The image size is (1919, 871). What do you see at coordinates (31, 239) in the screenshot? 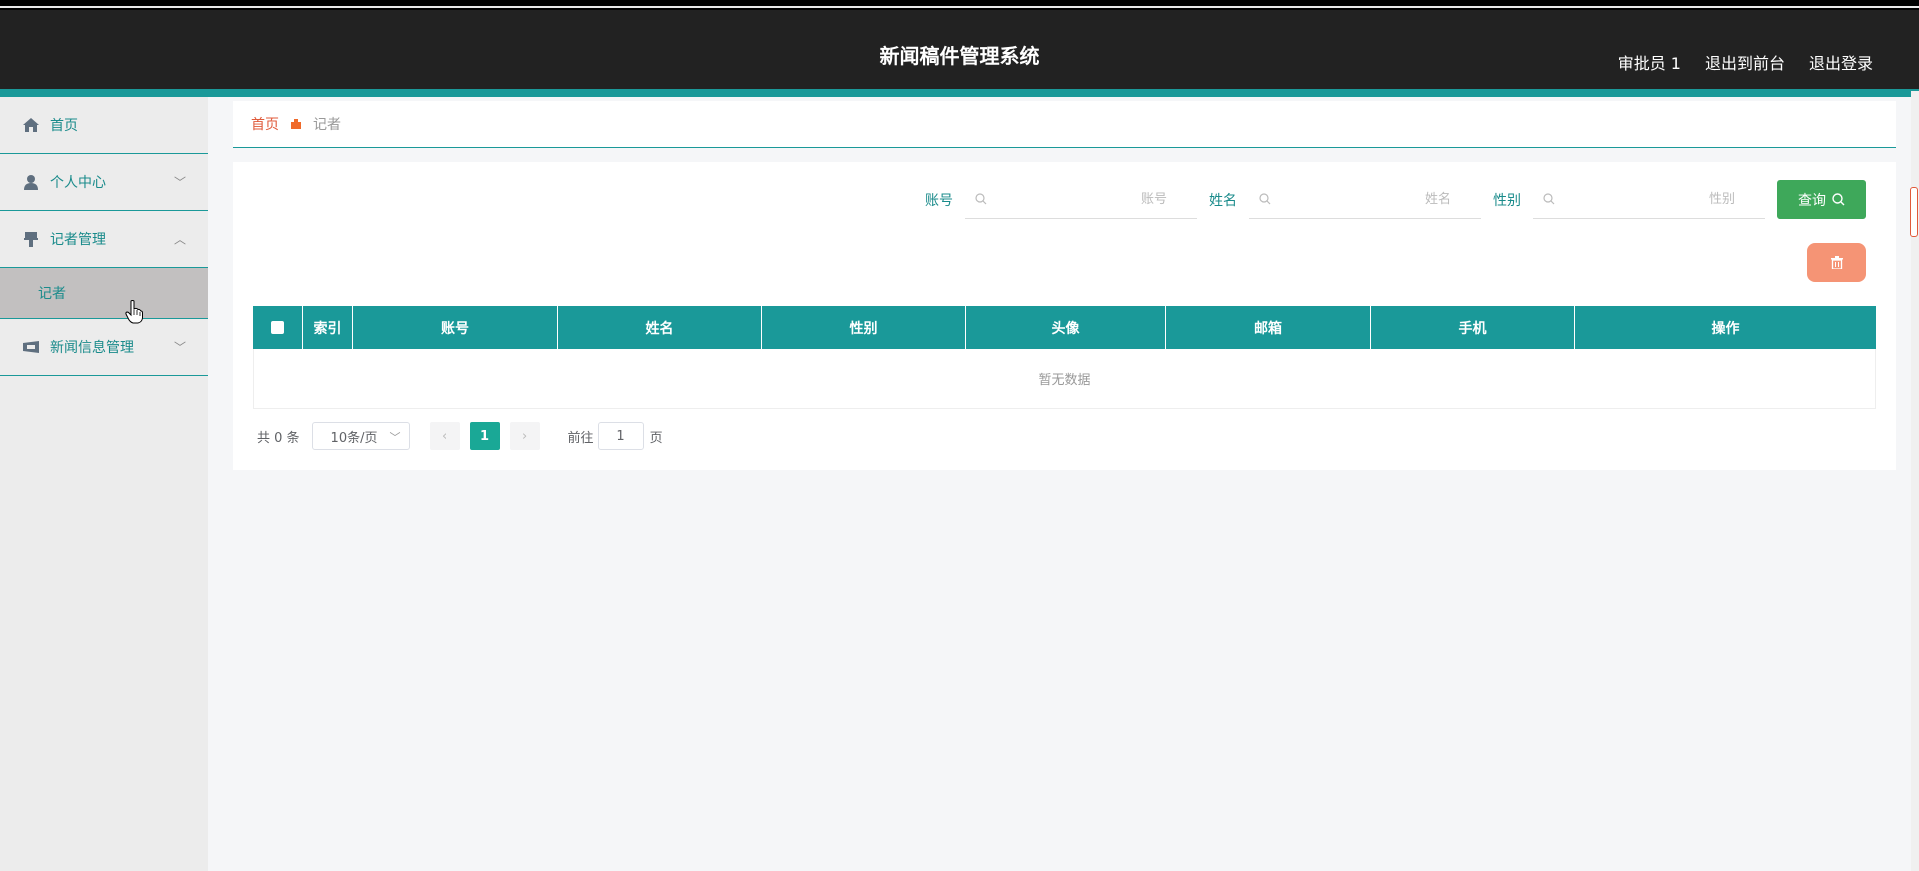
I see `reporter-icon` at bounding box center [31, 239].